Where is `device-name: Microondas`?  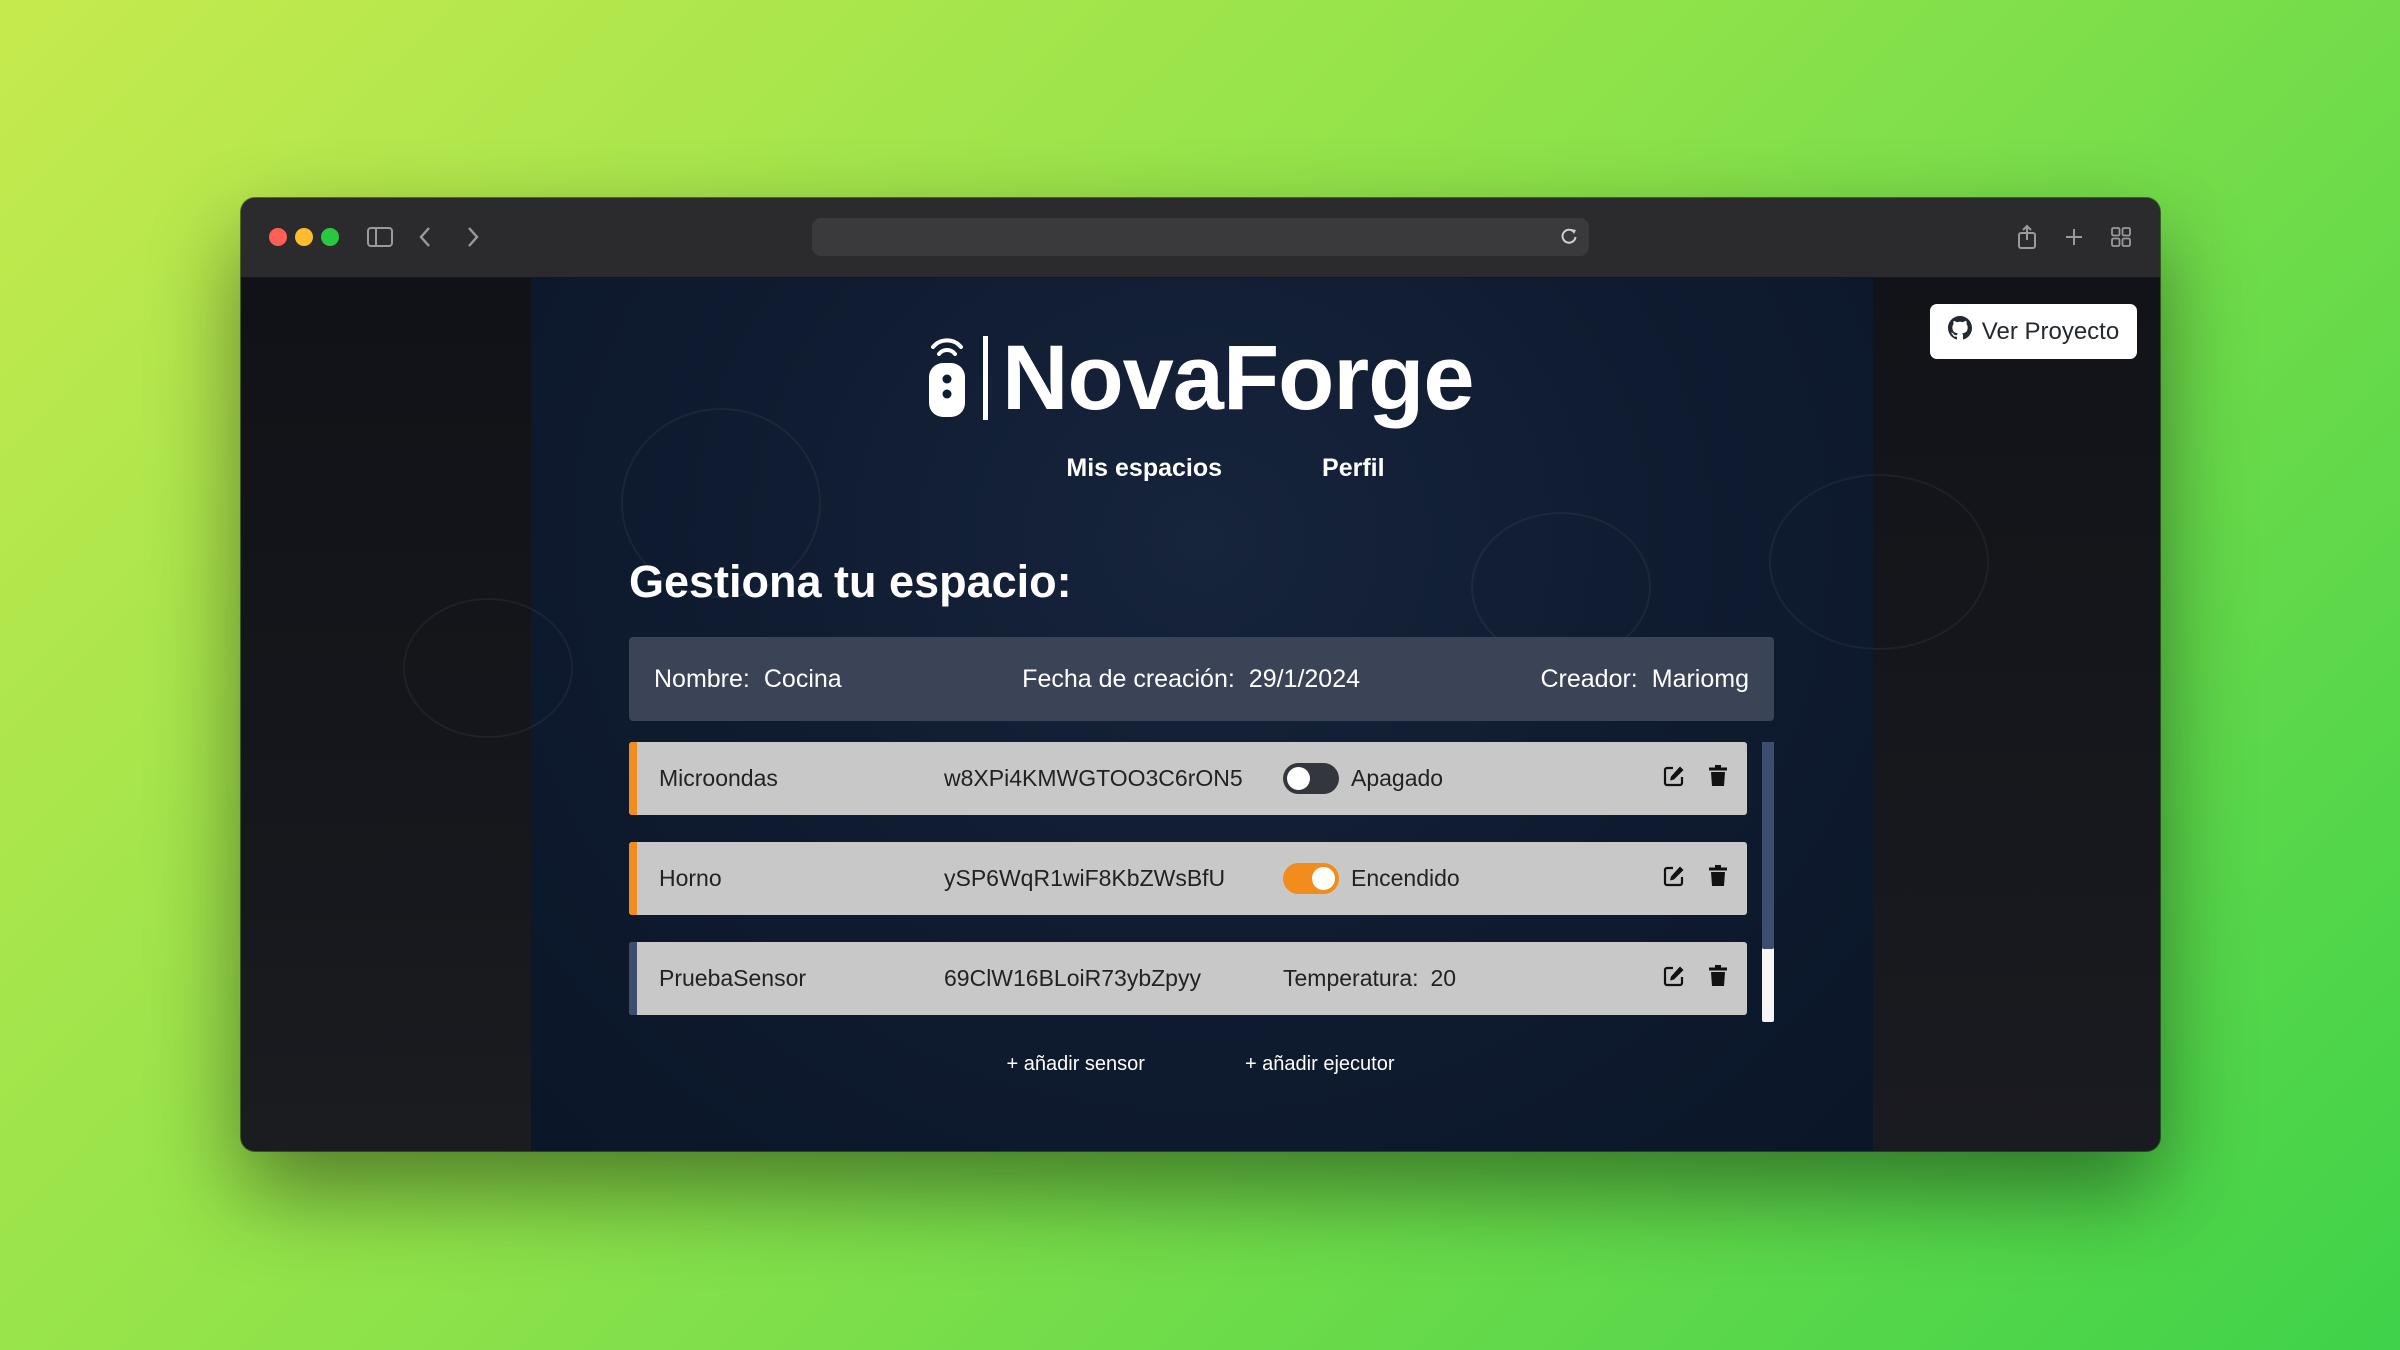
device-name: Microondas is located at coordinates (718, 778).